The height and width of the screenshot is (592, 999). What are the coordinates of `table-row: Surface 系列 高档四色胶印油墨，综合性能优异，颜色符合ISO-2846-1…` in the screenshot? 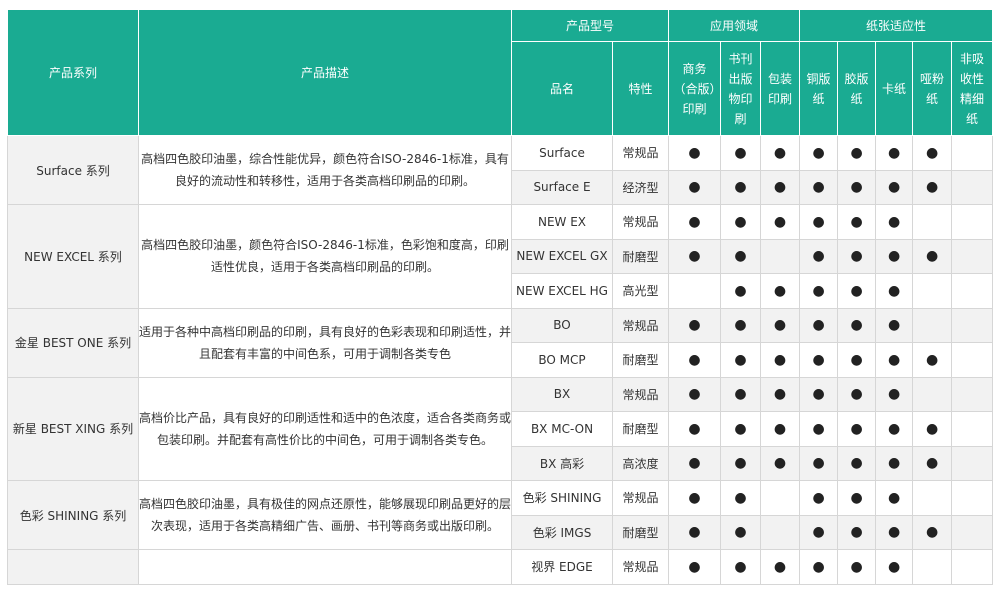 It's located at (500, 170).